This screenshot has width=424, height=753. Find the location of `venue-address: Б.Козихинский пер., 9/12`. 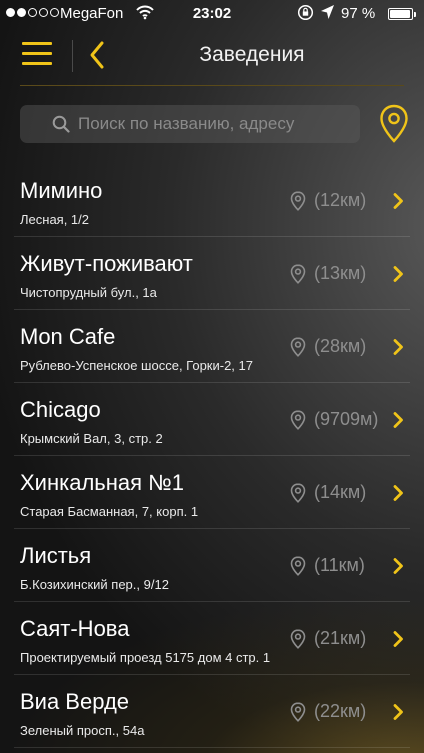

venue-address: Б.Козихинский пер., 9/12 is located at coordinates (94, 584).